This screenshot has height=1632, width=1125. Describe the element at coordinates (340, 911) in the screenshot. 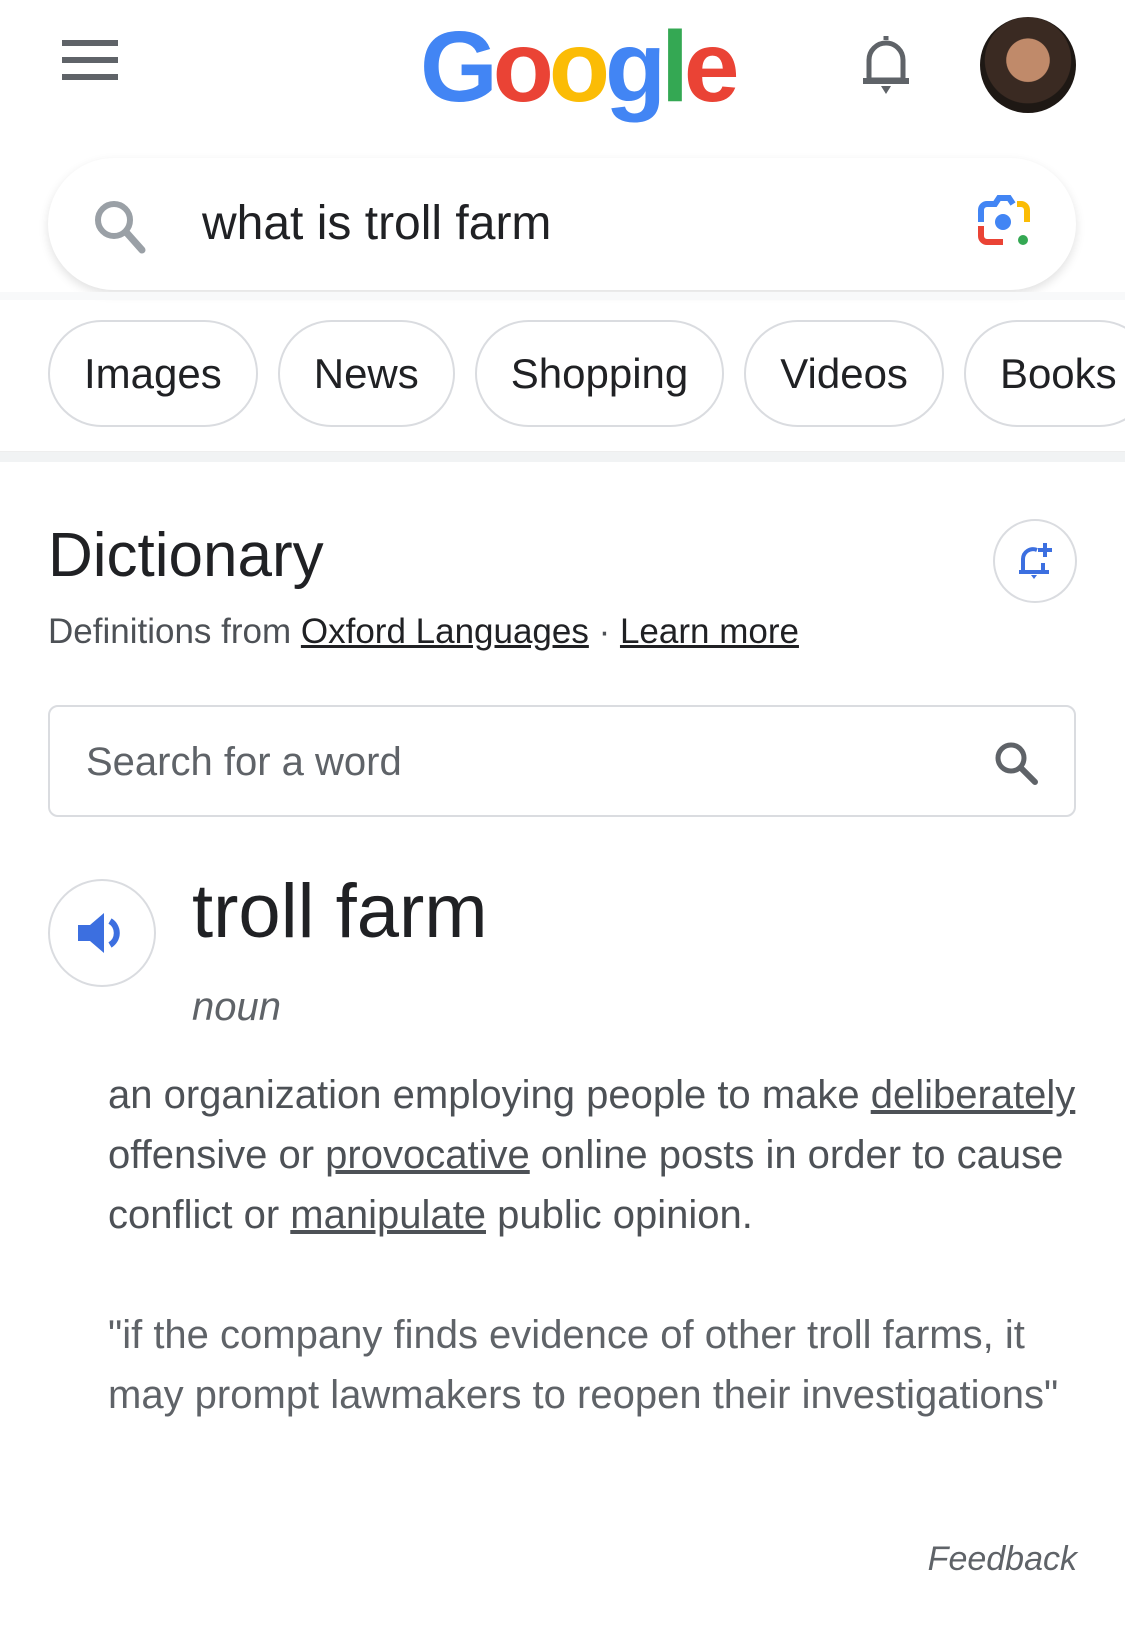

I see `headword: troll farm` at that location.